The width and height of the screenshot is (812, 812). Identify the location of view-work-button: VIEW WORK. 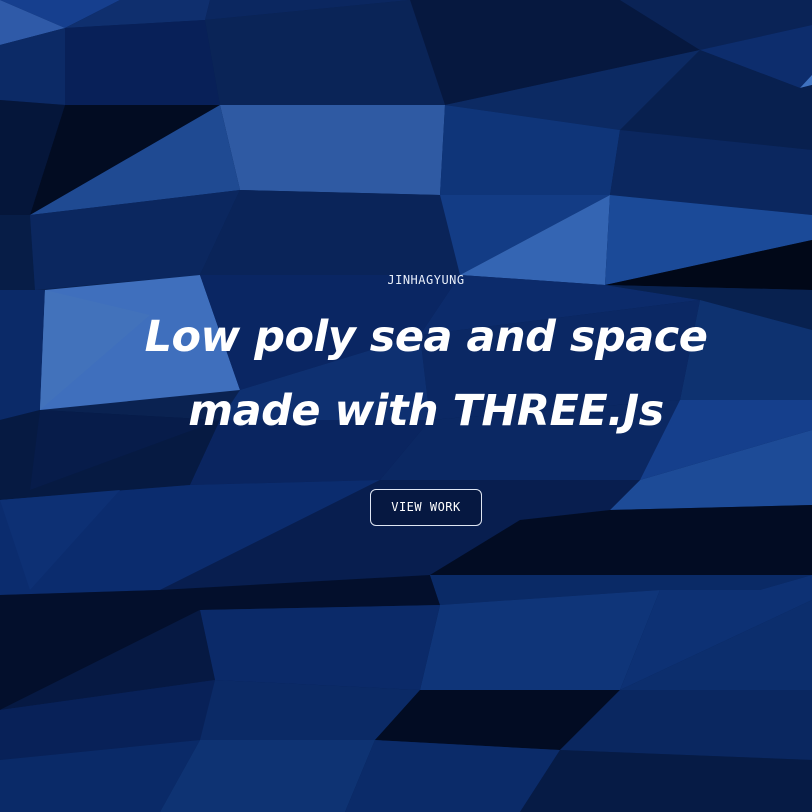
(426, 507).